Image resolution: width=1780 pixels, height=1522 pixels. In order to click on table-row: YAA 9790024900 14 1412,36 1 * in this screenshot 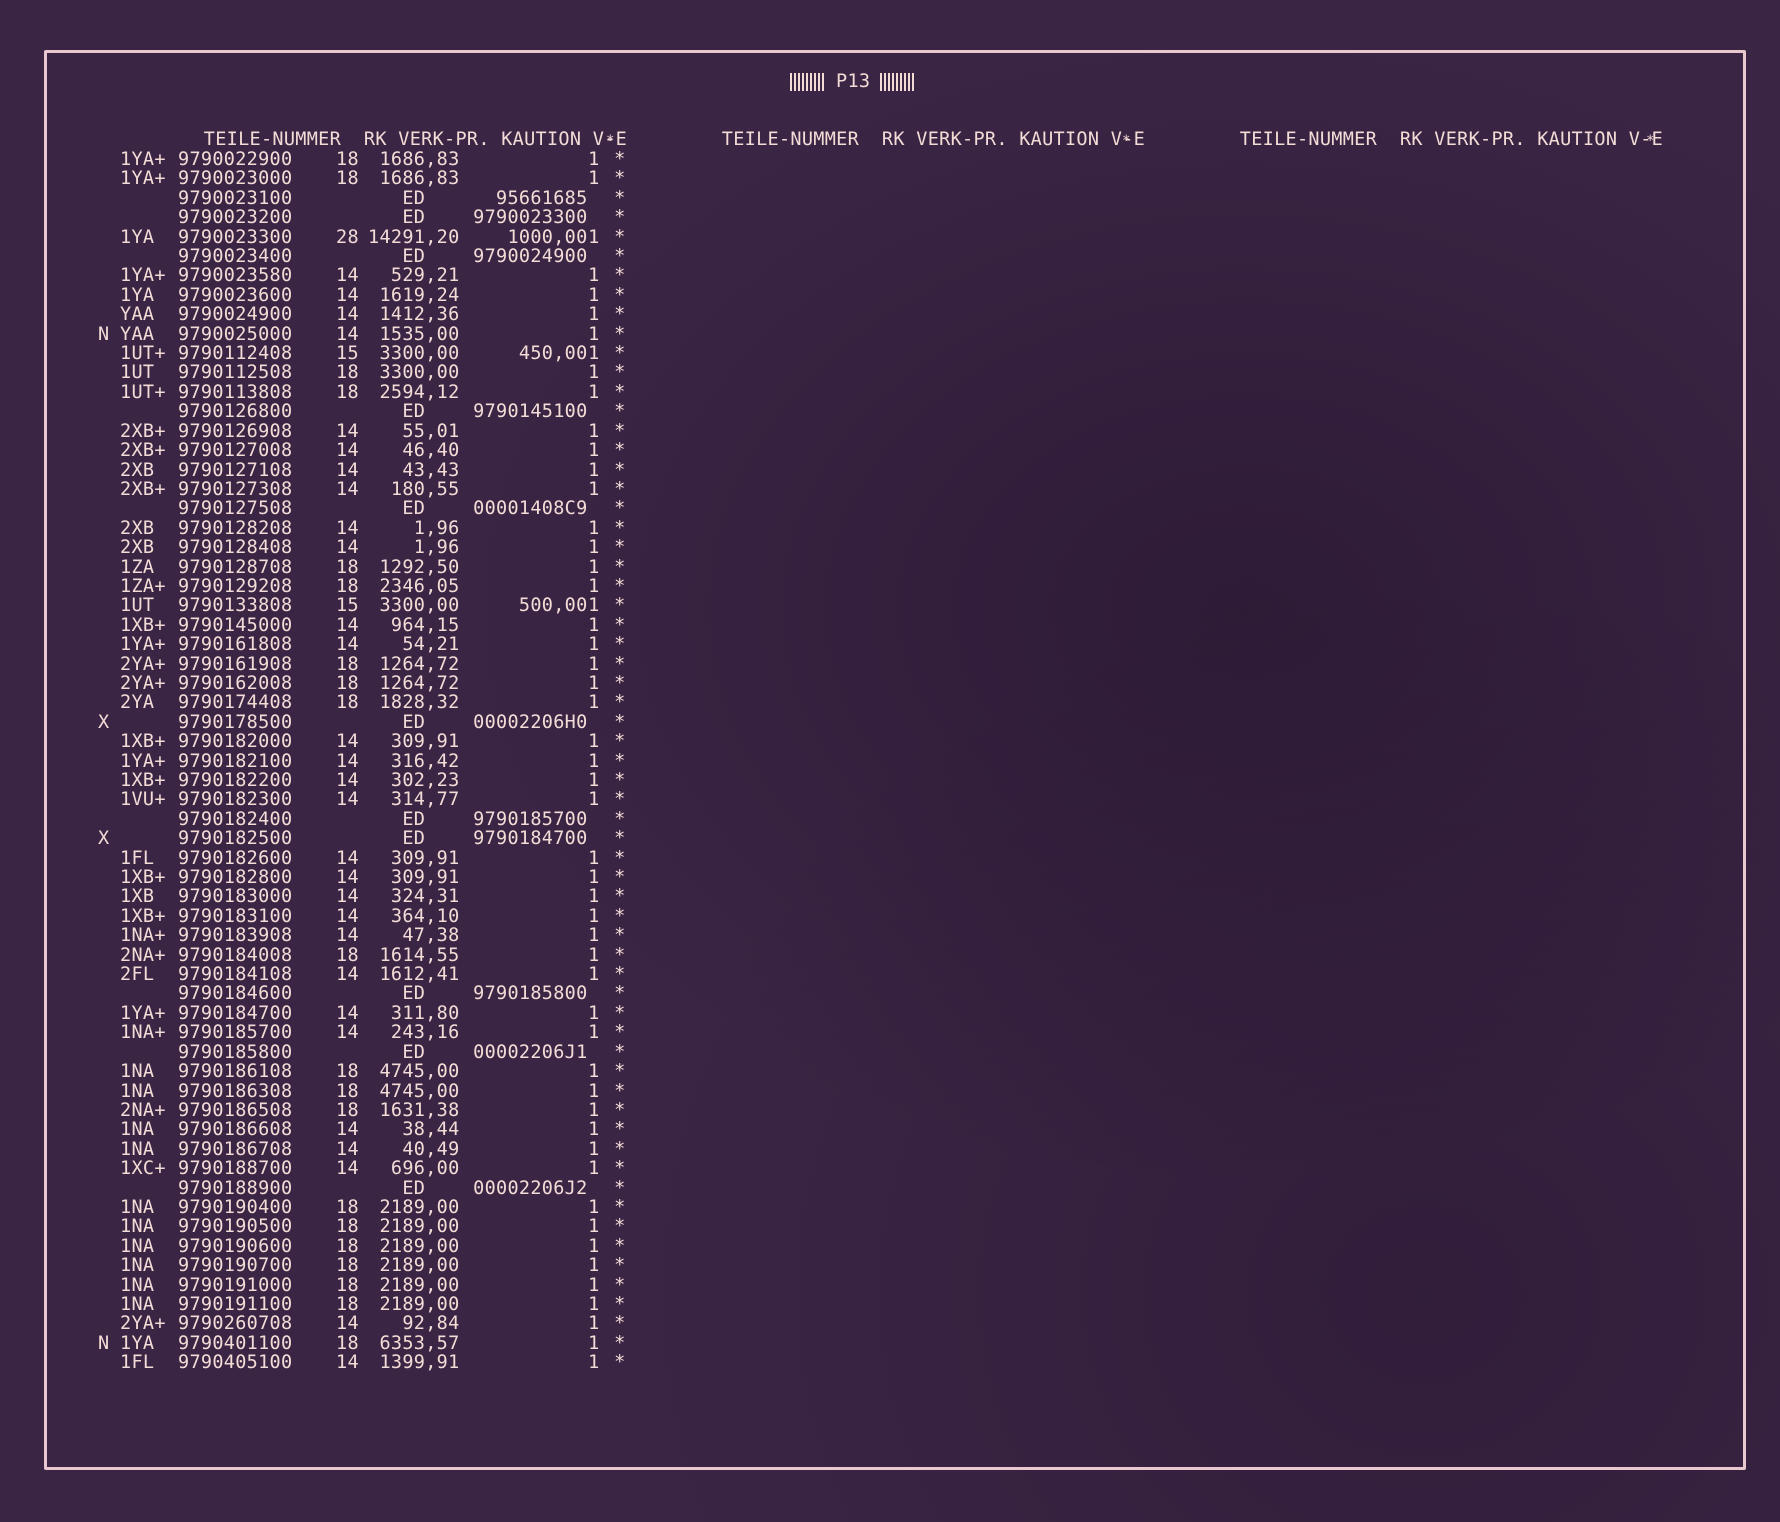, I will do `click(362, 315)`.